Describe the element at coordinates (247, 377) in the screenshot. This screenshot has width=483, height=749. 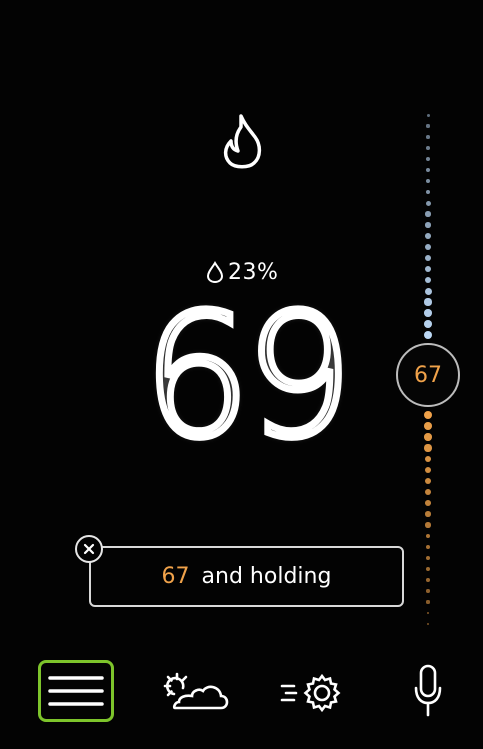
I see `current-temperature: 69` at that location.